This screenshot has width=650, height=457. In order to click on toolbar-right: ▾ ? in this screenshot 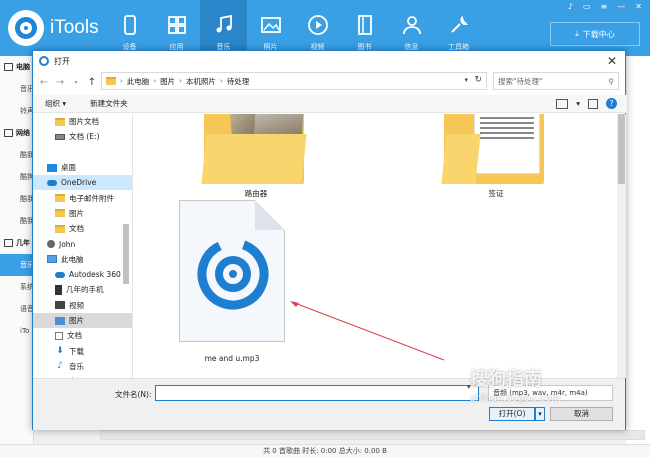, I will do `click(586, 103)`.